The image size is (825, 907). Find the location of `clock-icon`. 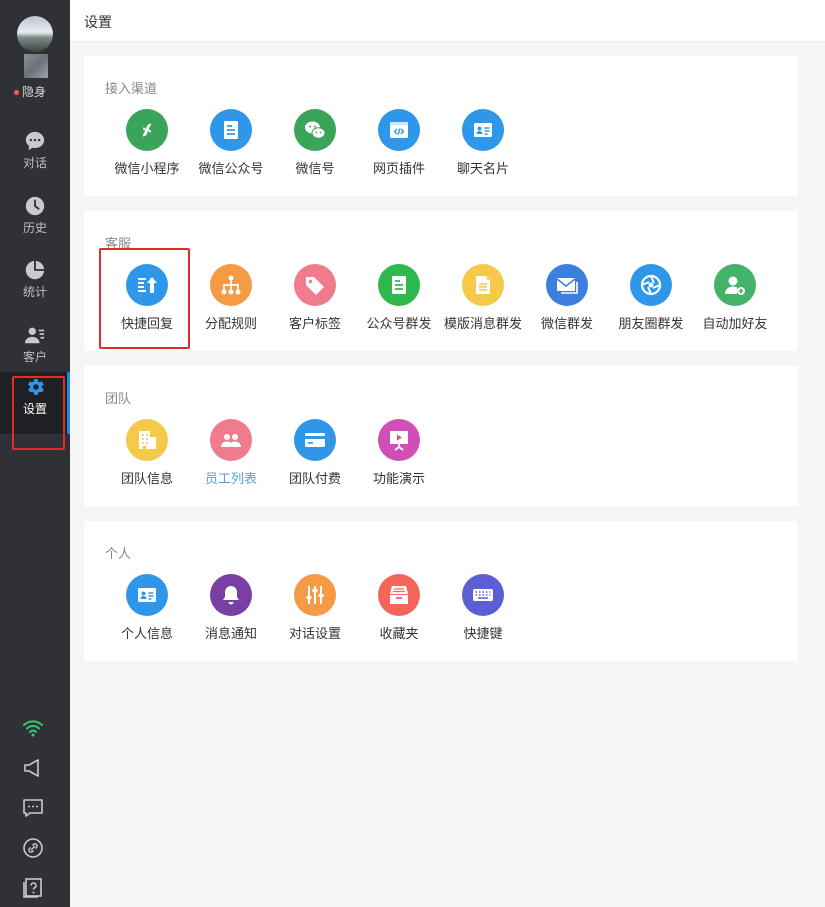

clock-icon is located at coordinates (35, 206).